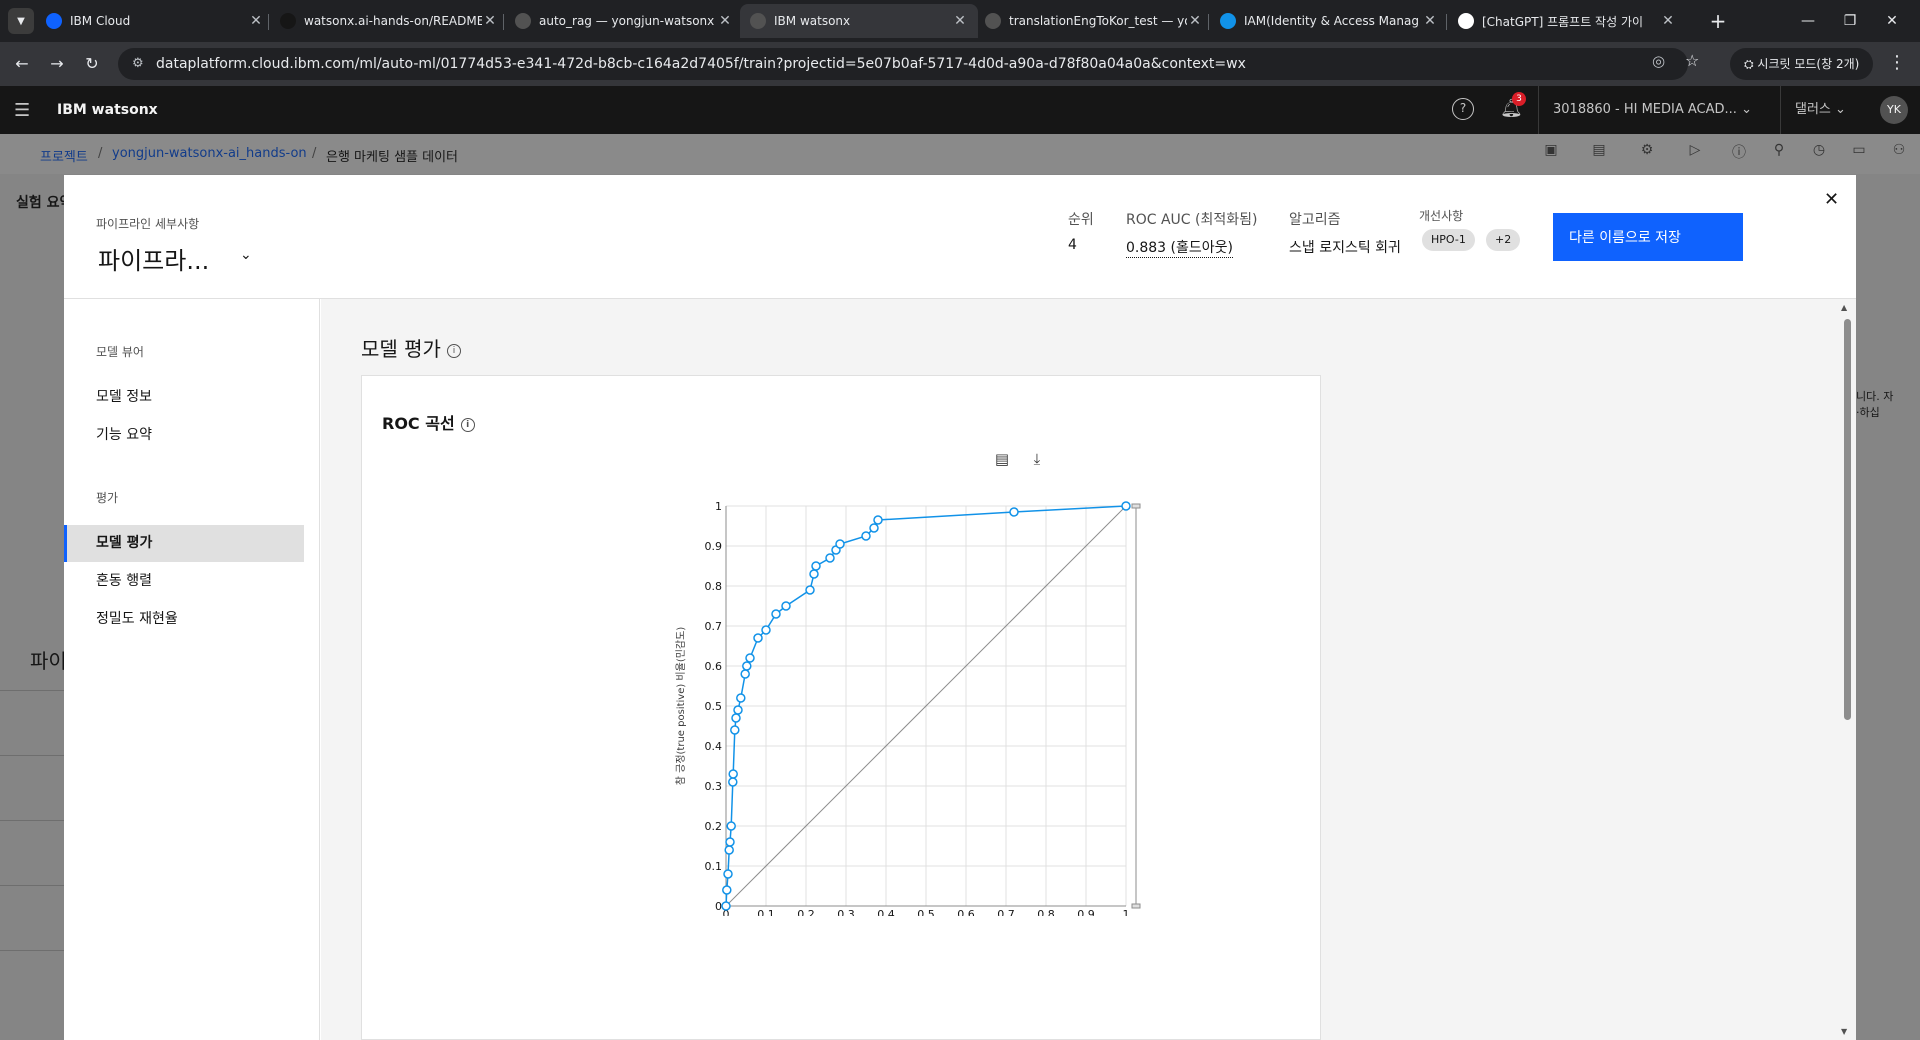 This screenshot has height=1040, width=1920. What do you see at coordinates (714, 866) in the screenshot?
I see `y-tick-label: 0.1` at bounding box center [714, 866].